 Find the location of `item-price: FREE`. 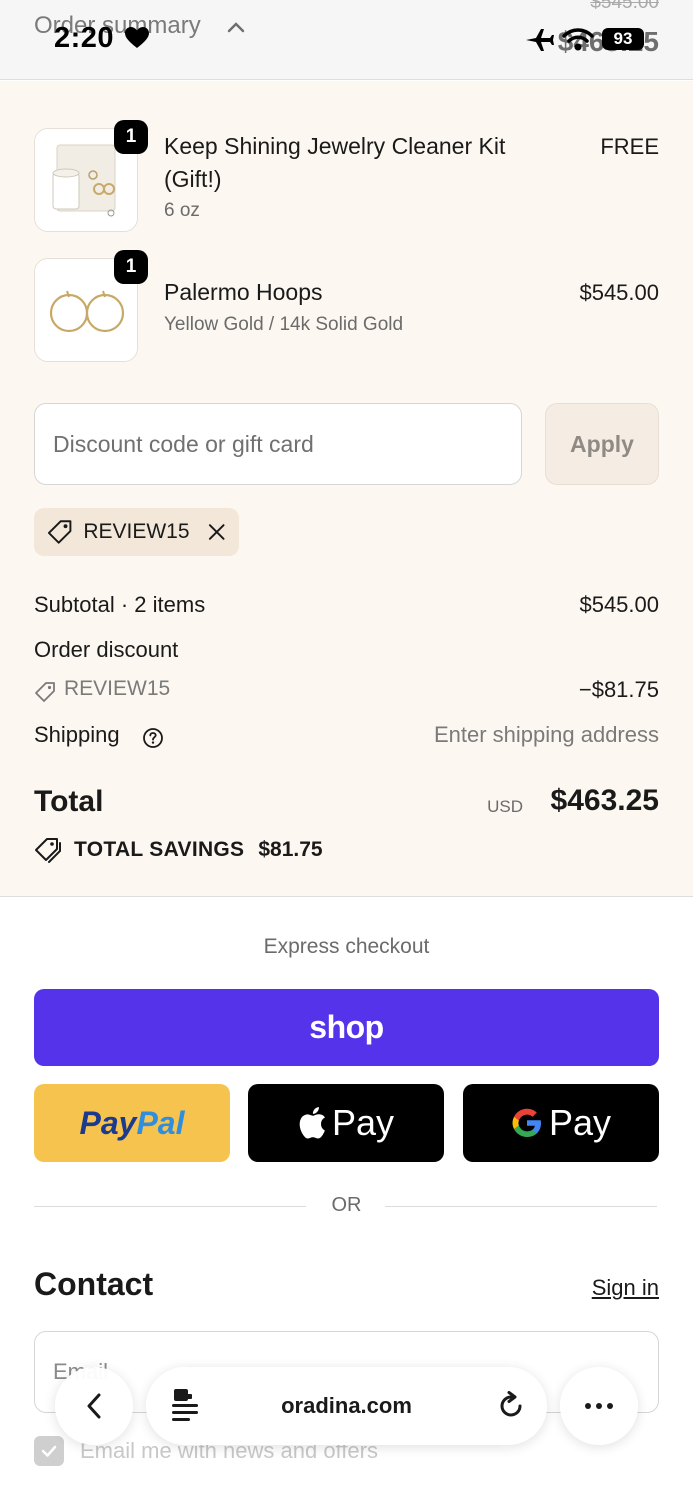

item-price: FREE is located at coordinates (629, 146).